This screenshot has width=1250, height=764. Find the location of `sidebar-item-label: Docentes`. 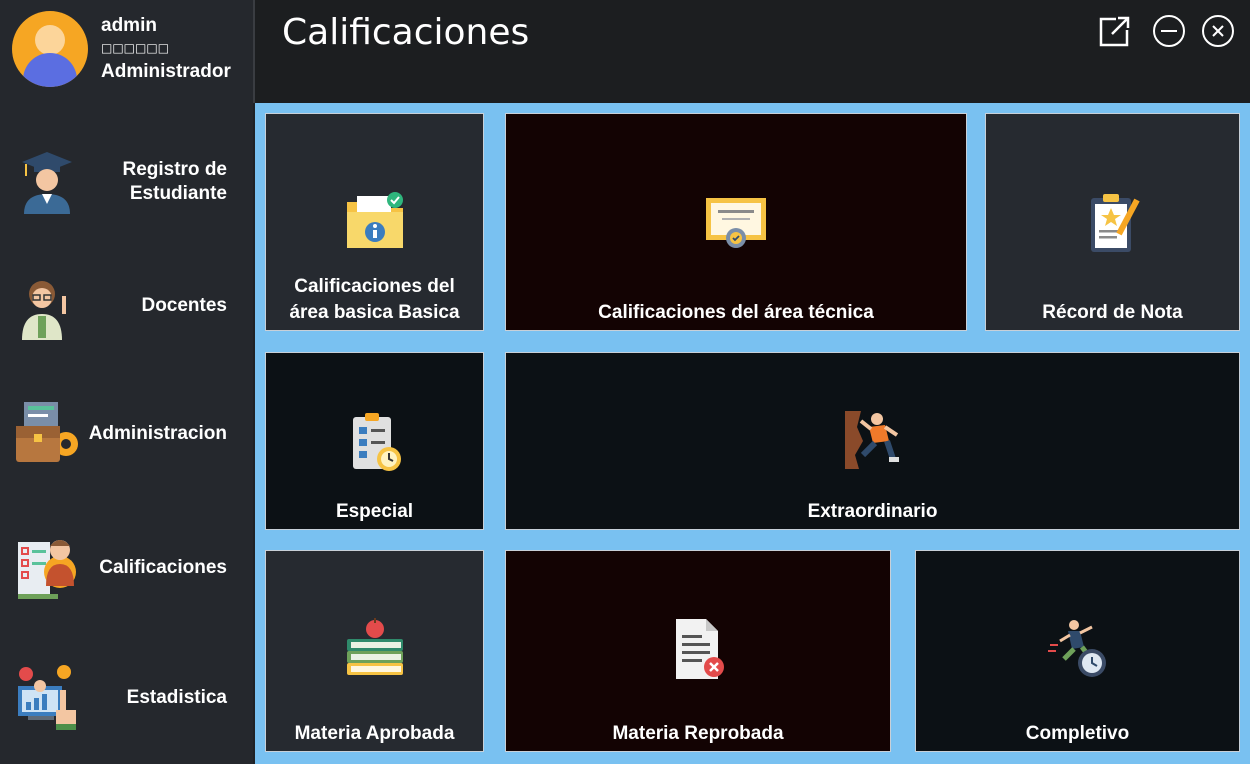

sidebar-item-label: Docentes is located at coordinates (184, 305).